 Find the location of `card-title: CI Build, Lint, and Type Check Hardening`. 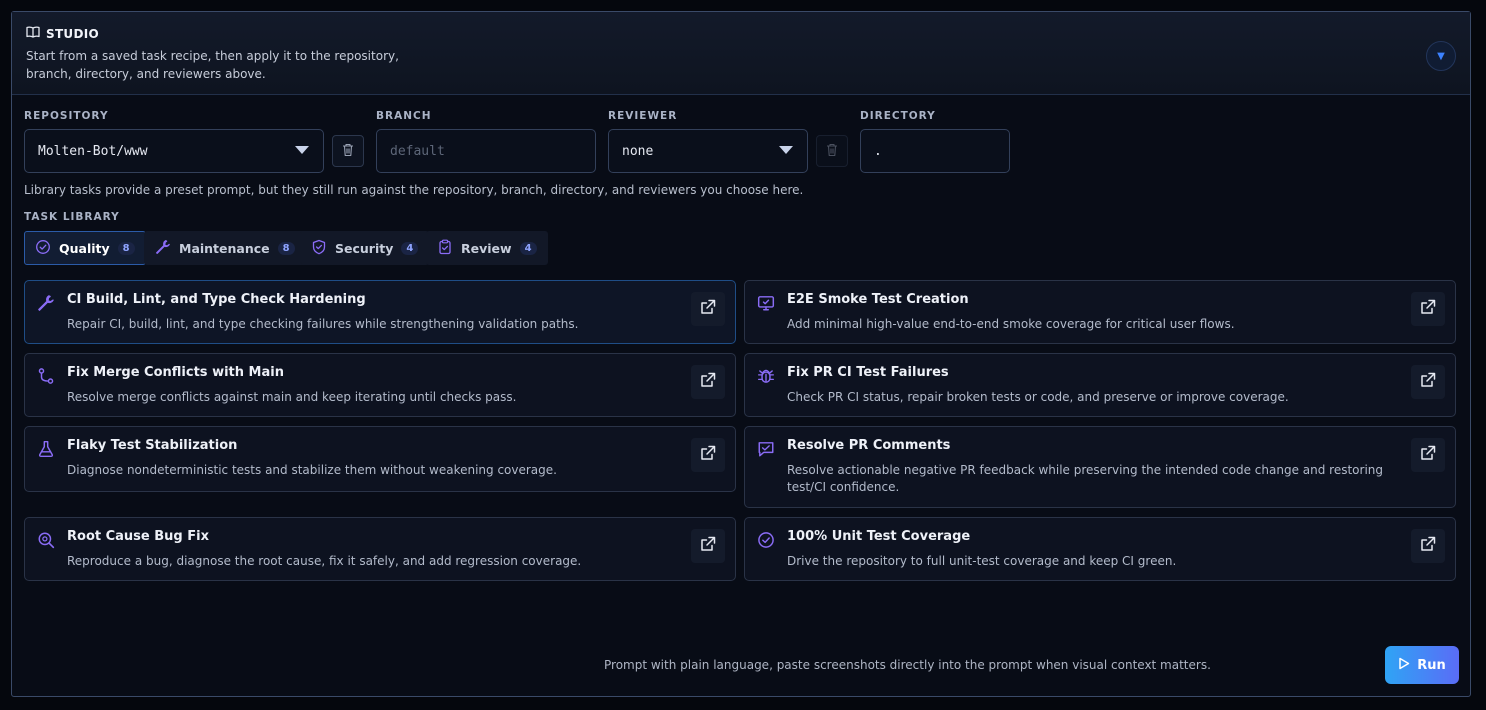

card-title: CI Build, Lint, and Type Check Hardening is located at coordinates (216, 299).